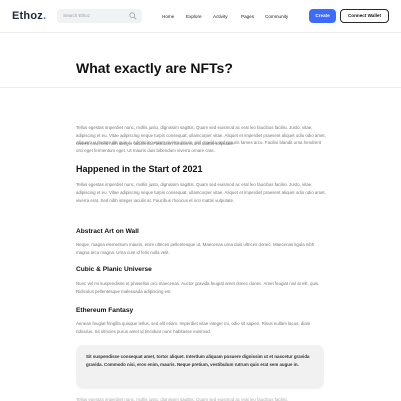 Image resolution: width=401 pixels, height=401 pixels. Describe the element at coordinates (247, 16) in the screenshot. I see `nav-pages: Pages` at that location.